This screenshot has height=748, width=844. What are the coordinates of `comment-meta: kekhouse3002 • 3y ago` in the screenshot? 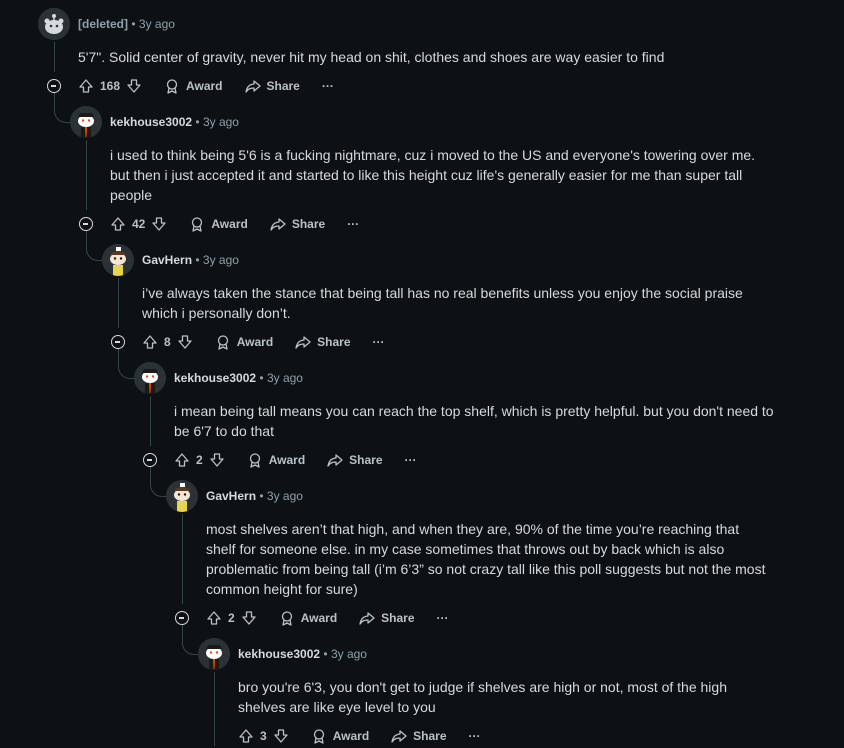 It's located at (174, 122).